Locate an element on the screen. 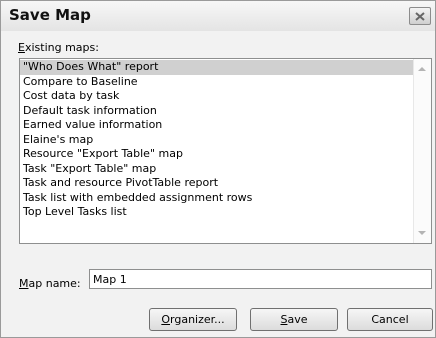 The width and height of the screenshot is (436, 338). list-item: "Who Does What" report is located at coordinates (216, 67).